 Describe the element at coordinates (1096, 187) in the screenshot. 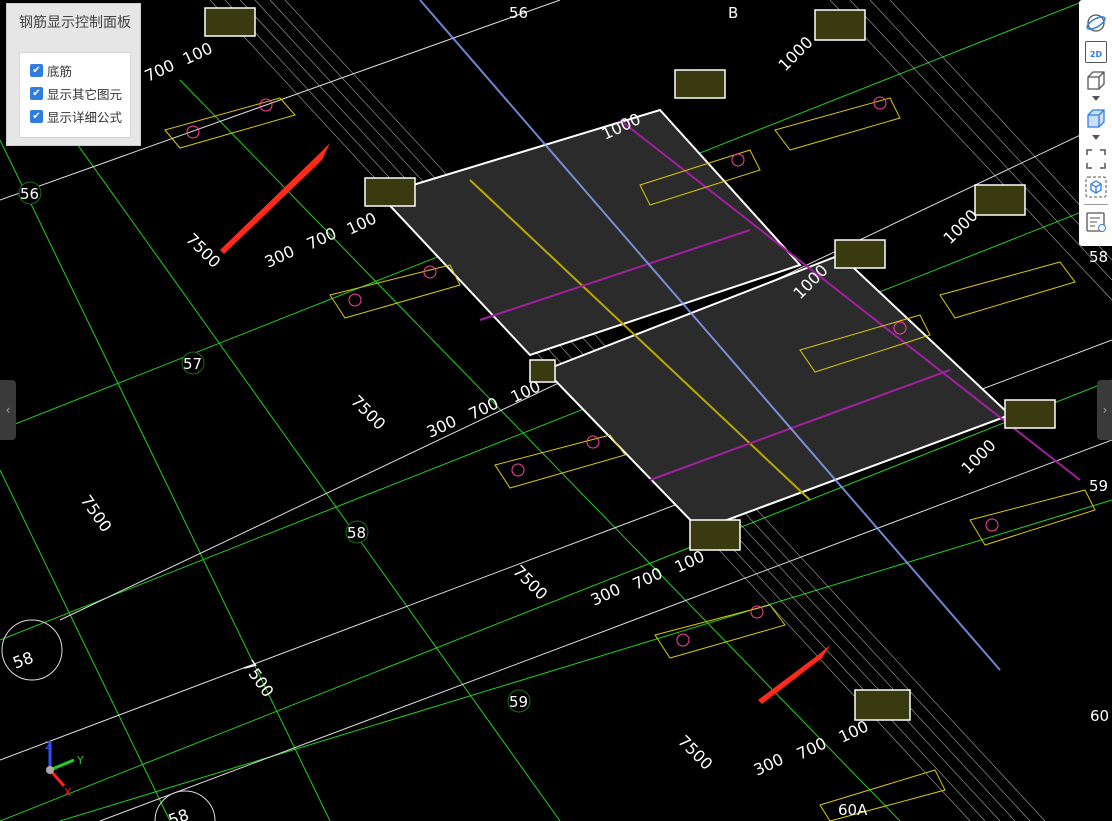

I see `view-cube-icon` at that location.